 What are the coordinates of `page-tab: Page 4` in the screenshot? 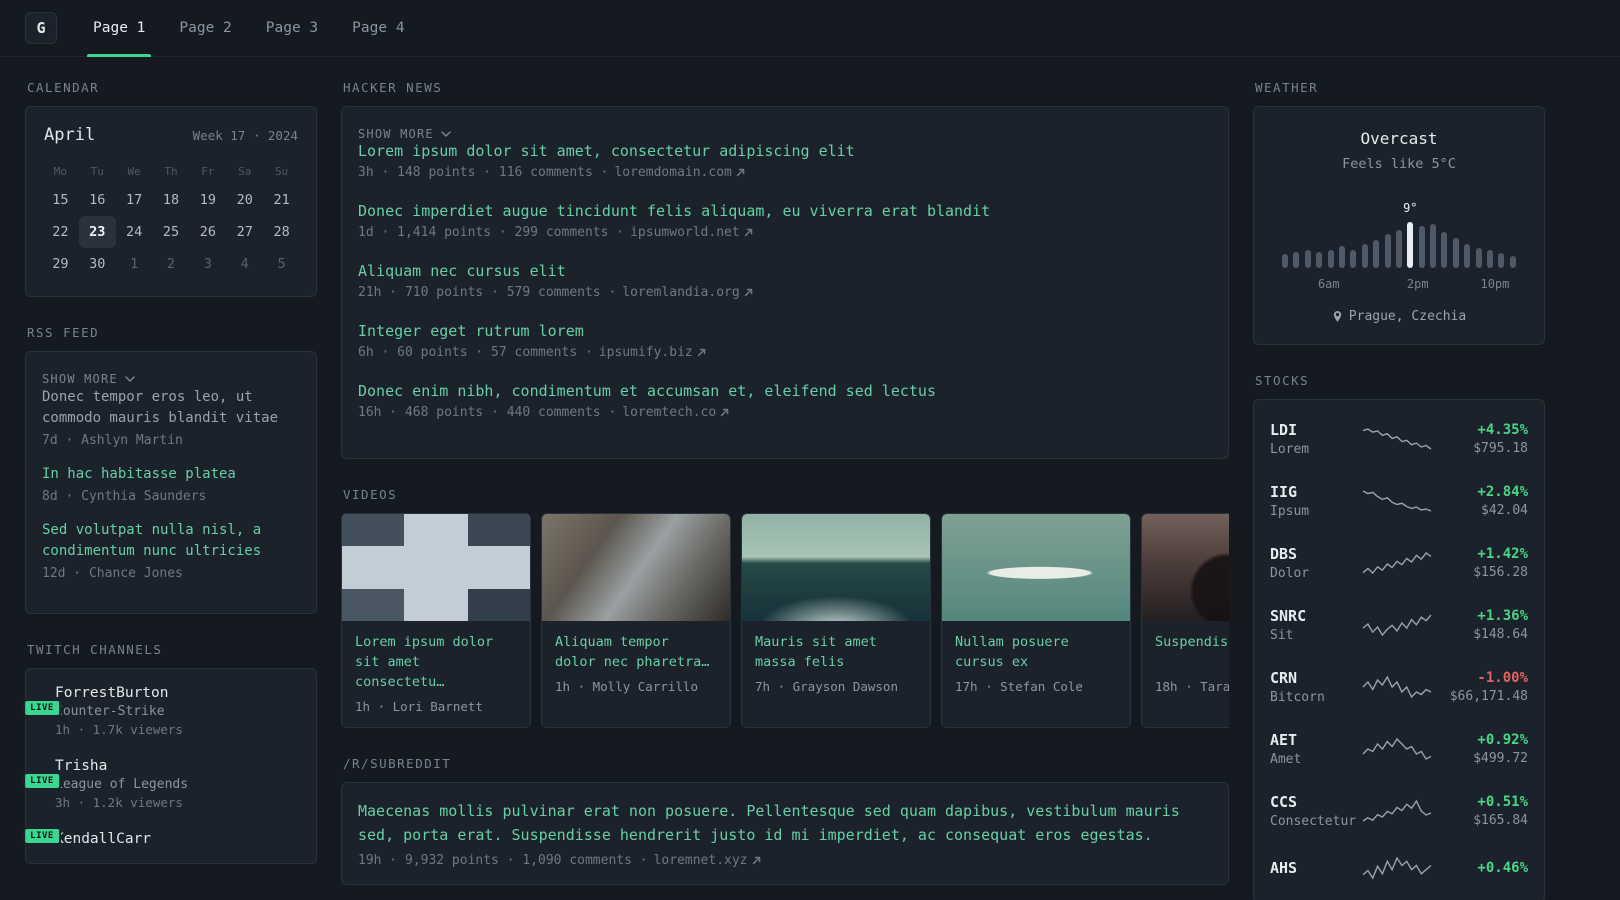 It's located at (378, 28).